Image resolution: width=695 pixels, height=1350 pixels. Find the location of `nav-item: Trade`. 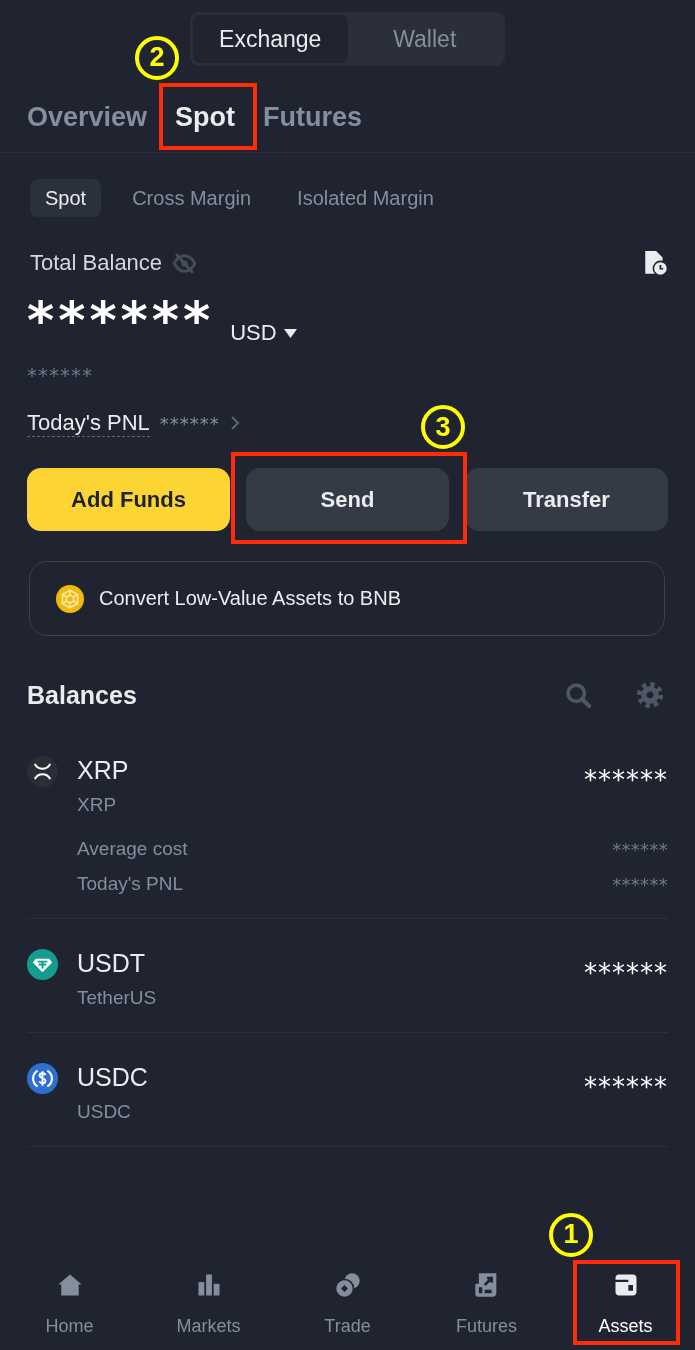

nav-item: Trade is located at coordinates (347, 1302).